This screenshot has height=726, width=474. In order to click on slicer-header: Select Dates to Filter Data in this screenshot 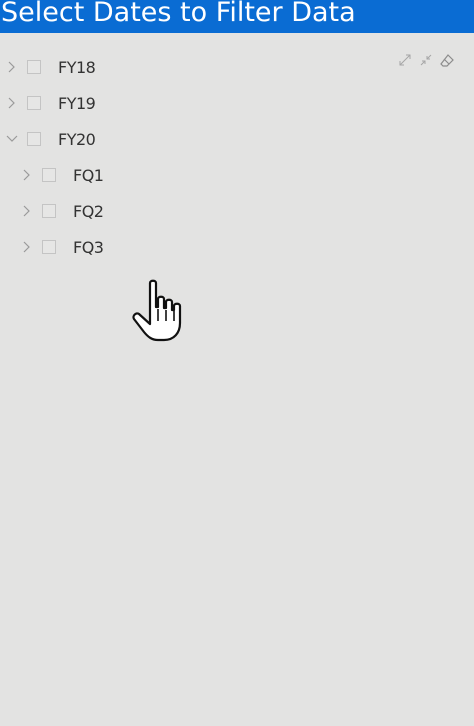, I will do `click(237, 16)`.